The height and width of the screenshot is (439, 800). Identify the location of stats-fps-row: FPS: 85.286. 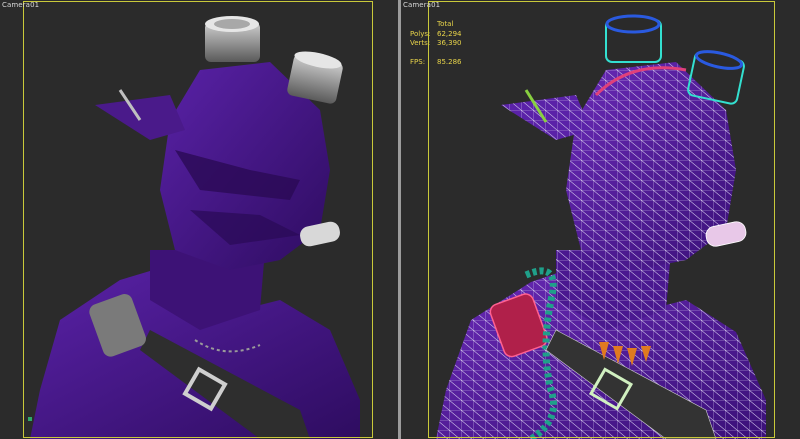
(443, 63).